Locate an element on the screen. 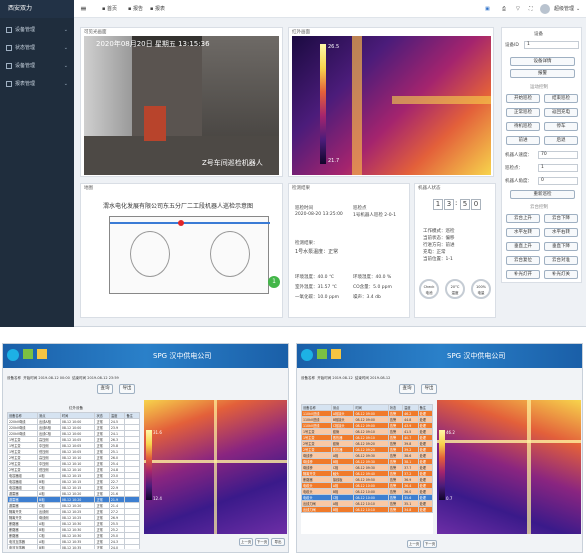  logo-icon is located at coordinates (307, 355).